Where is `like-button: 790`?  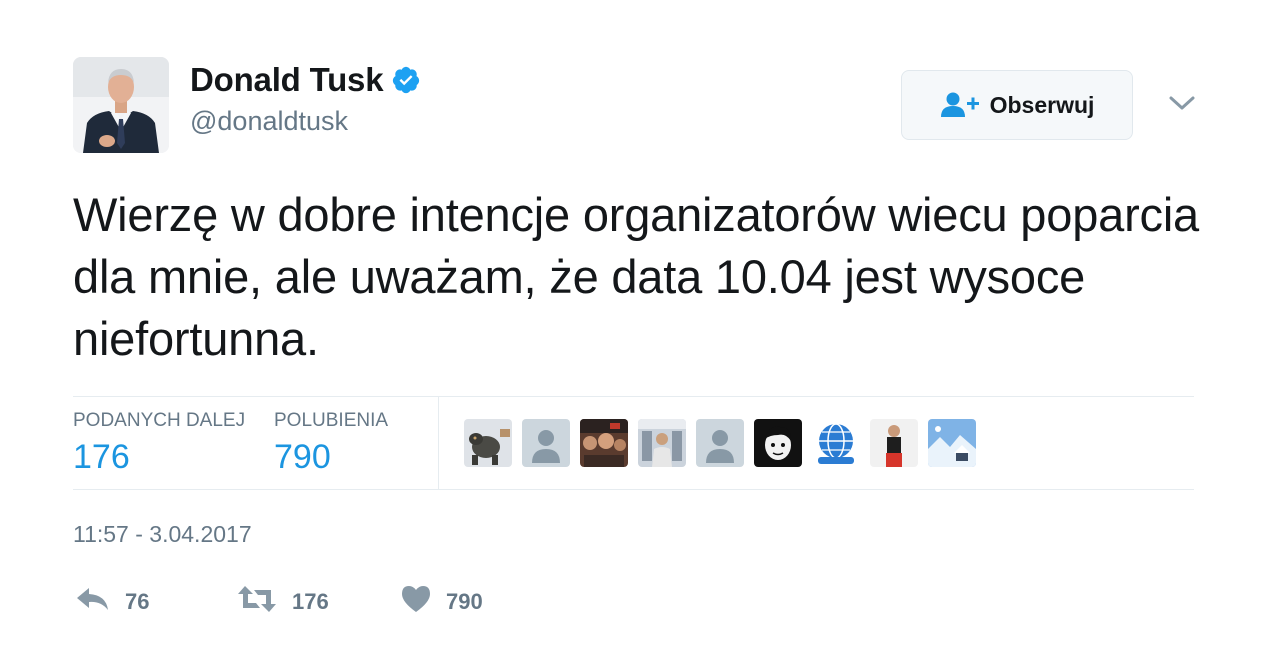 like-button: 790 is located at coordinates (441, 601).